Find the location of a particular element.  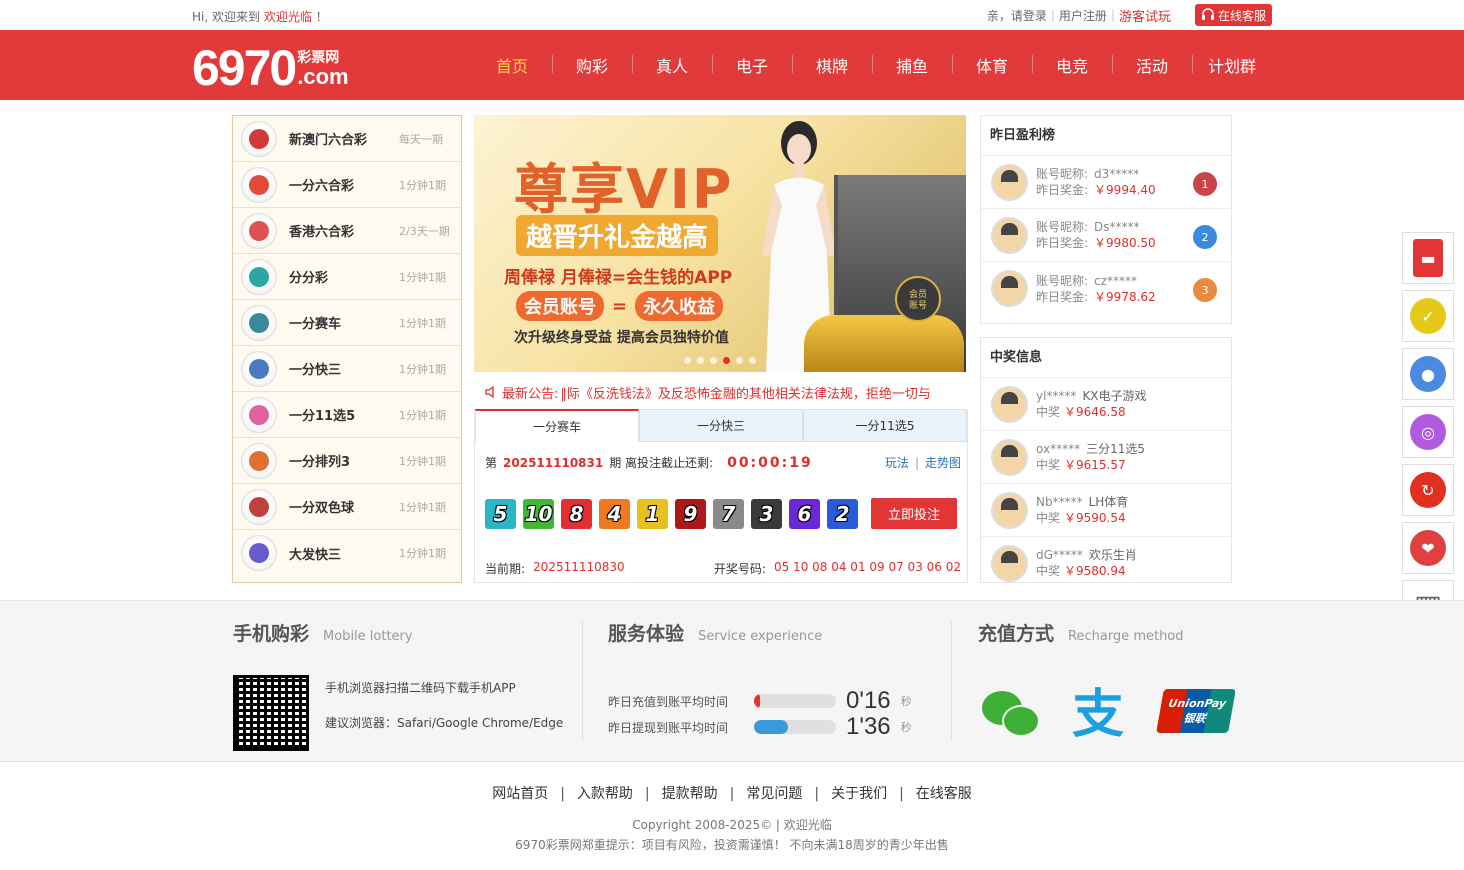

lottery-item: 新澳门六合彩 每天一期 is located at coordinates (347, 139).